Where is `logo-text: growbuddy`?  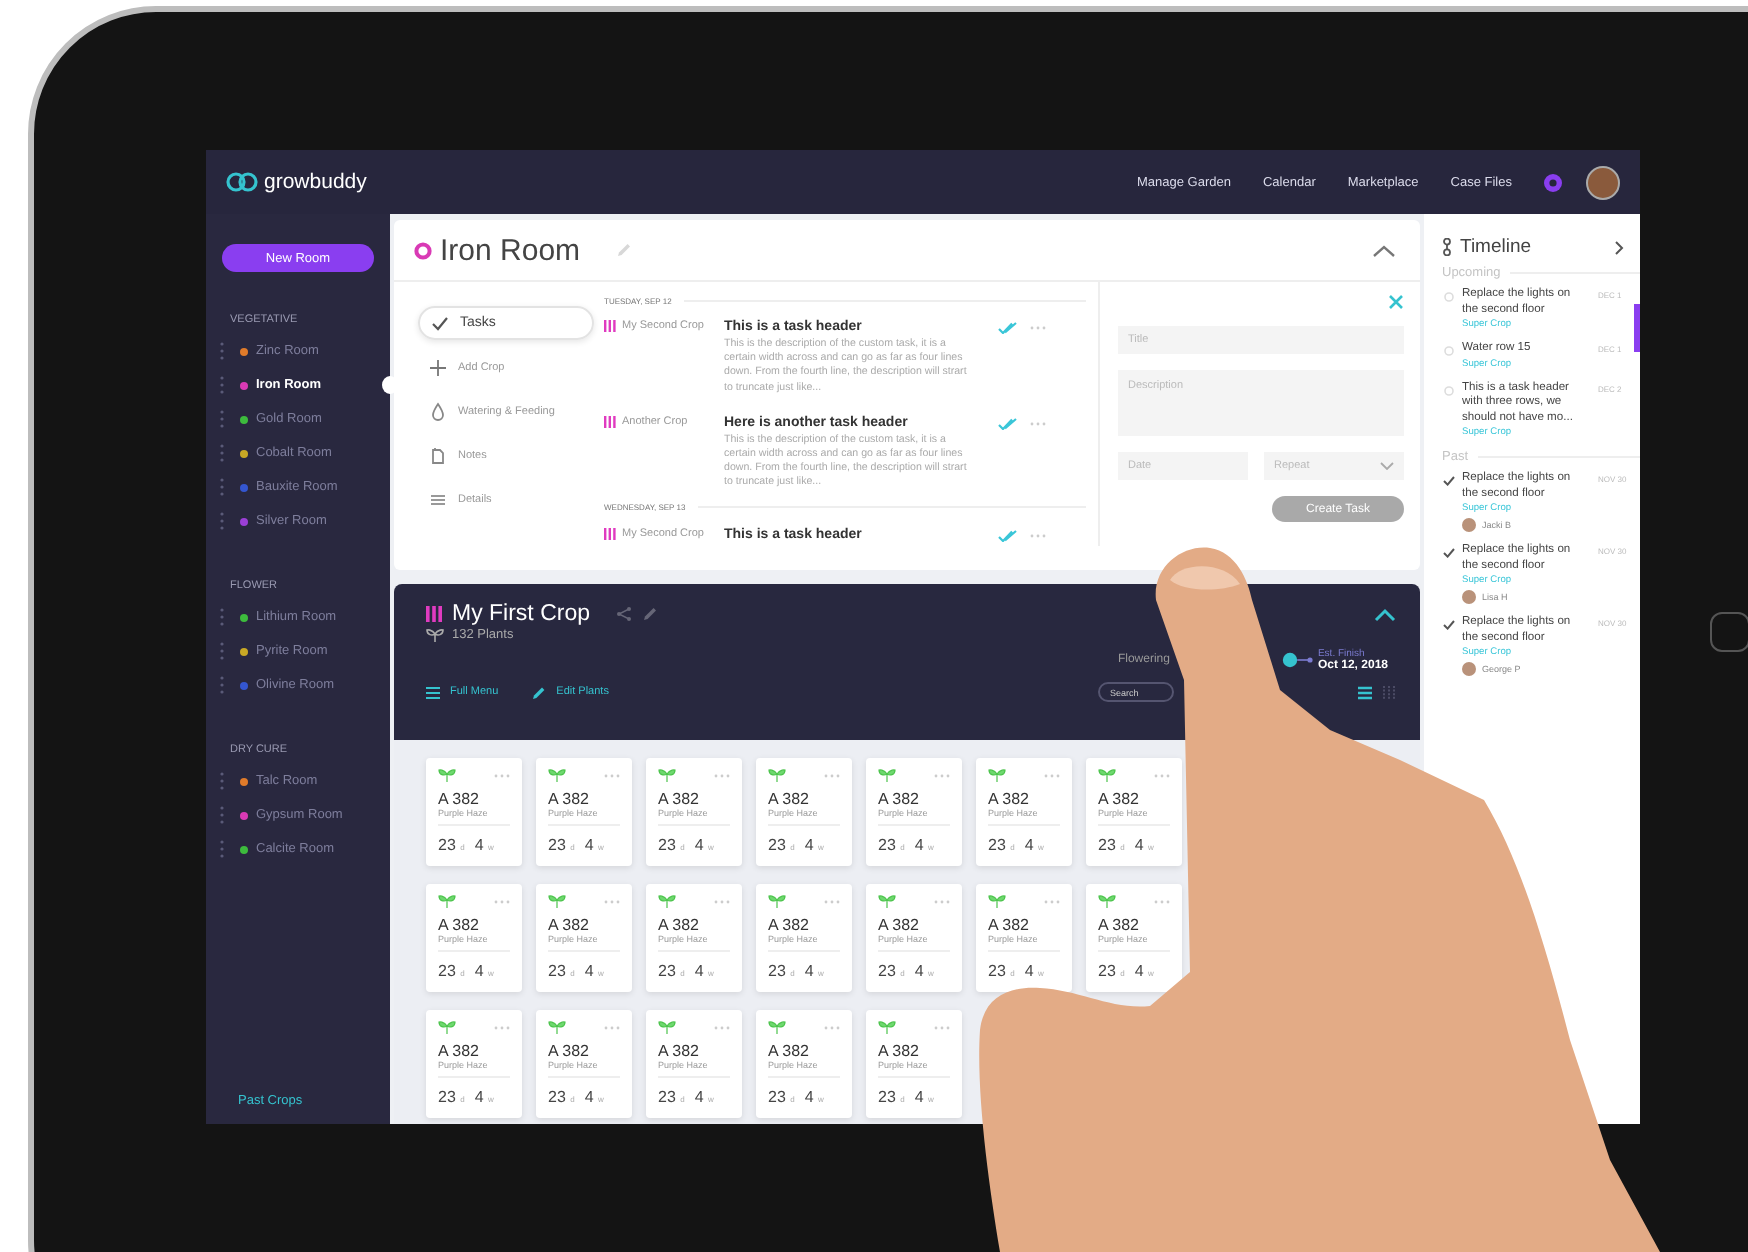
logo-text: growbuddy is located at coordinates (315, 182).